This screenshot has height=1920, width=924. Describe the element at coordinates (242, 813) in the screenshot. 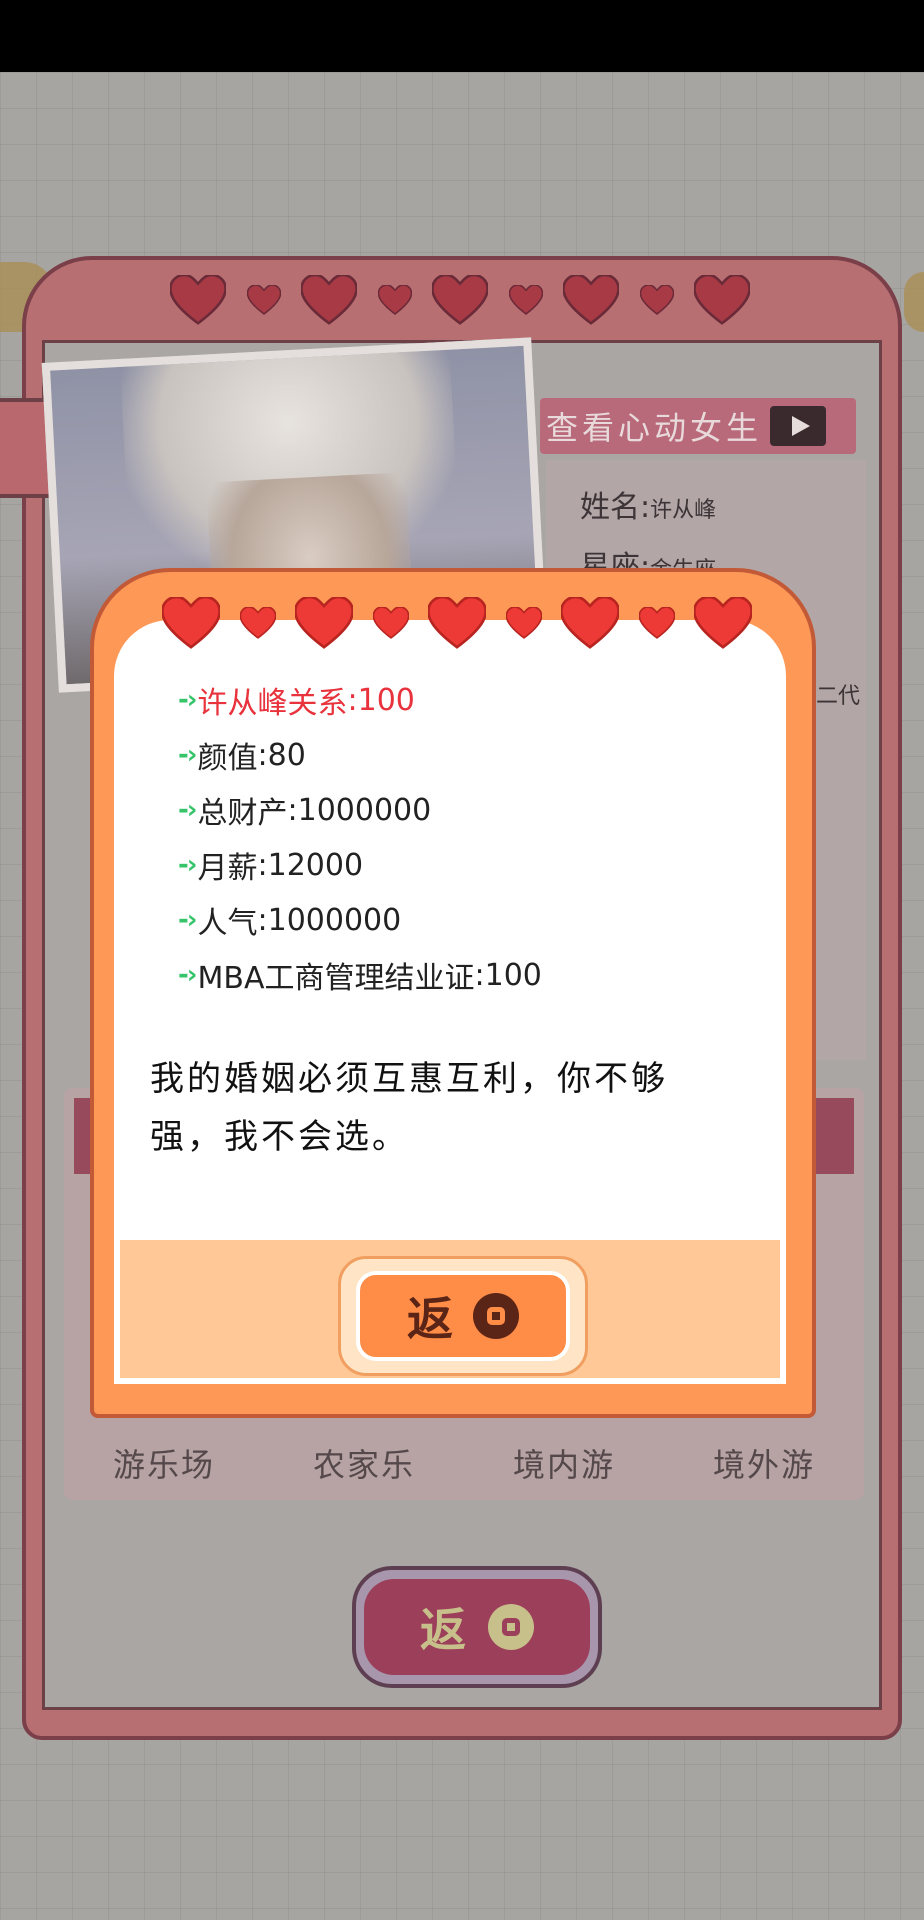

I see `stat-label: 总财产` at that location.